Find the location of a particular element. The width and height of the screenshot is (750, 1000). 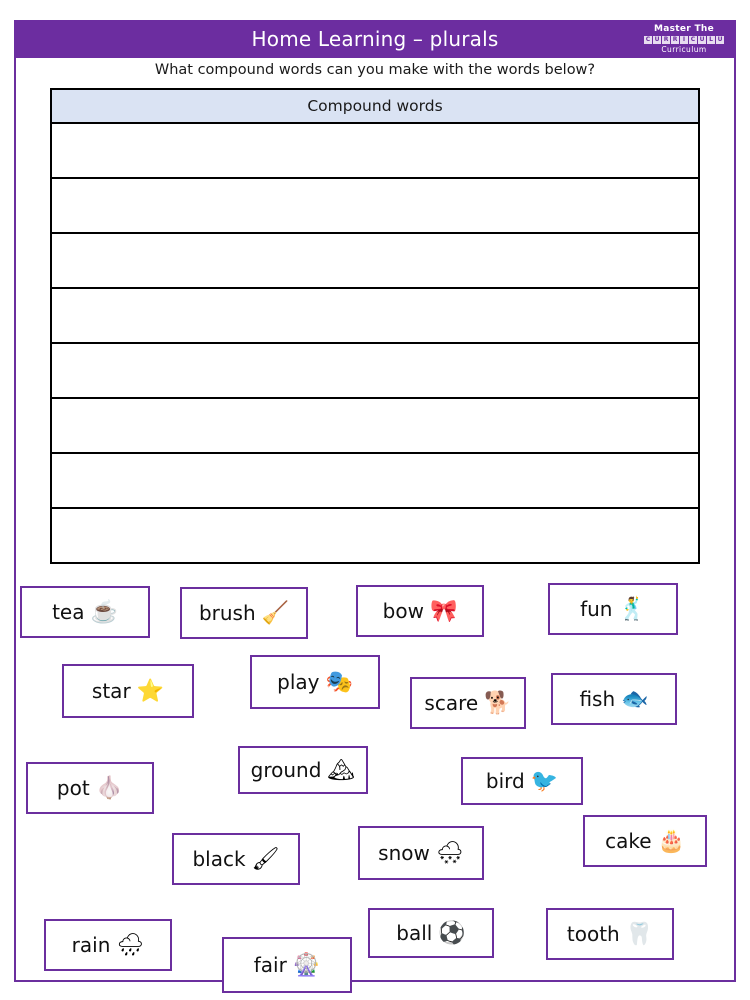

word-card-bird: bird 🐦 is located at coordinates (522, 781).